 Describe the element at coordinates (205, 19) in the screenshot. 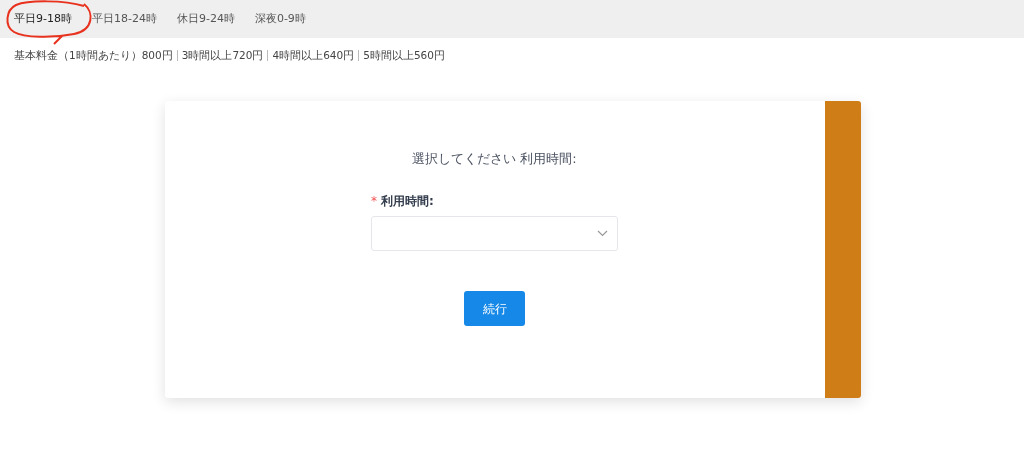

I see `tab: 休日9-24時` at that location.